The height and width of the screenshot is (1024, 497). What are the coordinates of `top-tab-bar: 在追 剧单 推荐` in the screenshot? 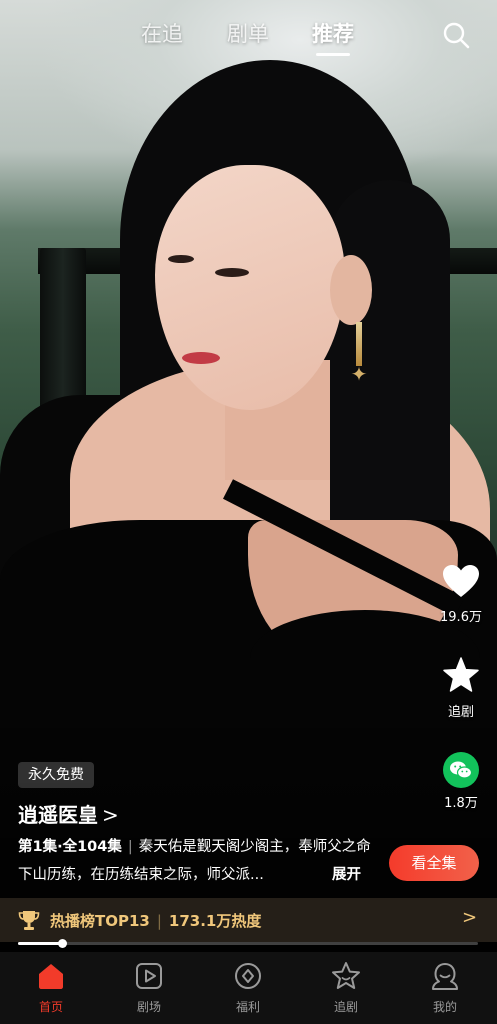 It's located at (248, 35).